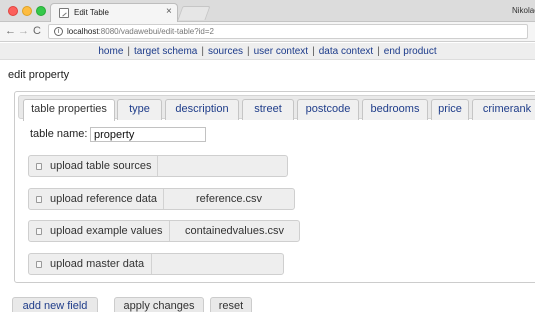 The width and height of the screenshot is (535, 312). Describe the element at coordinates (281, 51) in the screenshot. I see `nav-link-user-context: user context` at that location.